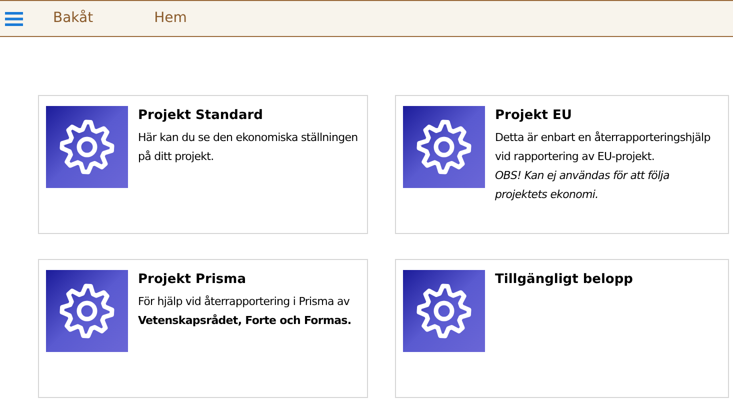  Describe the element at coordinates (192, 280) in the screenshot. I see `card-title: Projekt Prisma` at that location.